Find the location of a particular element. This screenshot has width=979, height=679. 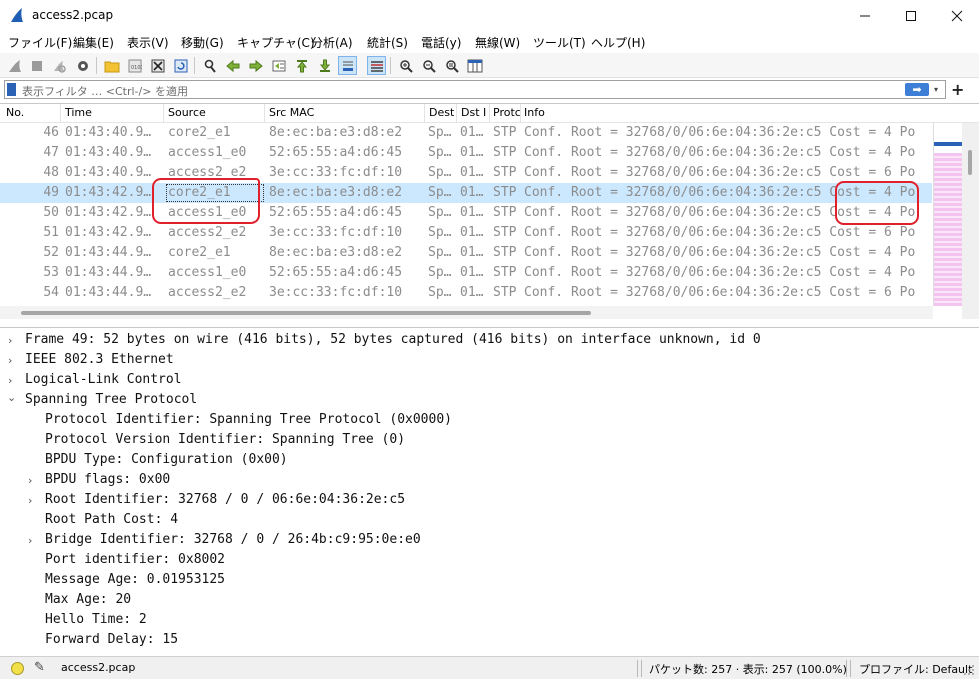

column-header-no: No. is located at coordinates (15, 112).